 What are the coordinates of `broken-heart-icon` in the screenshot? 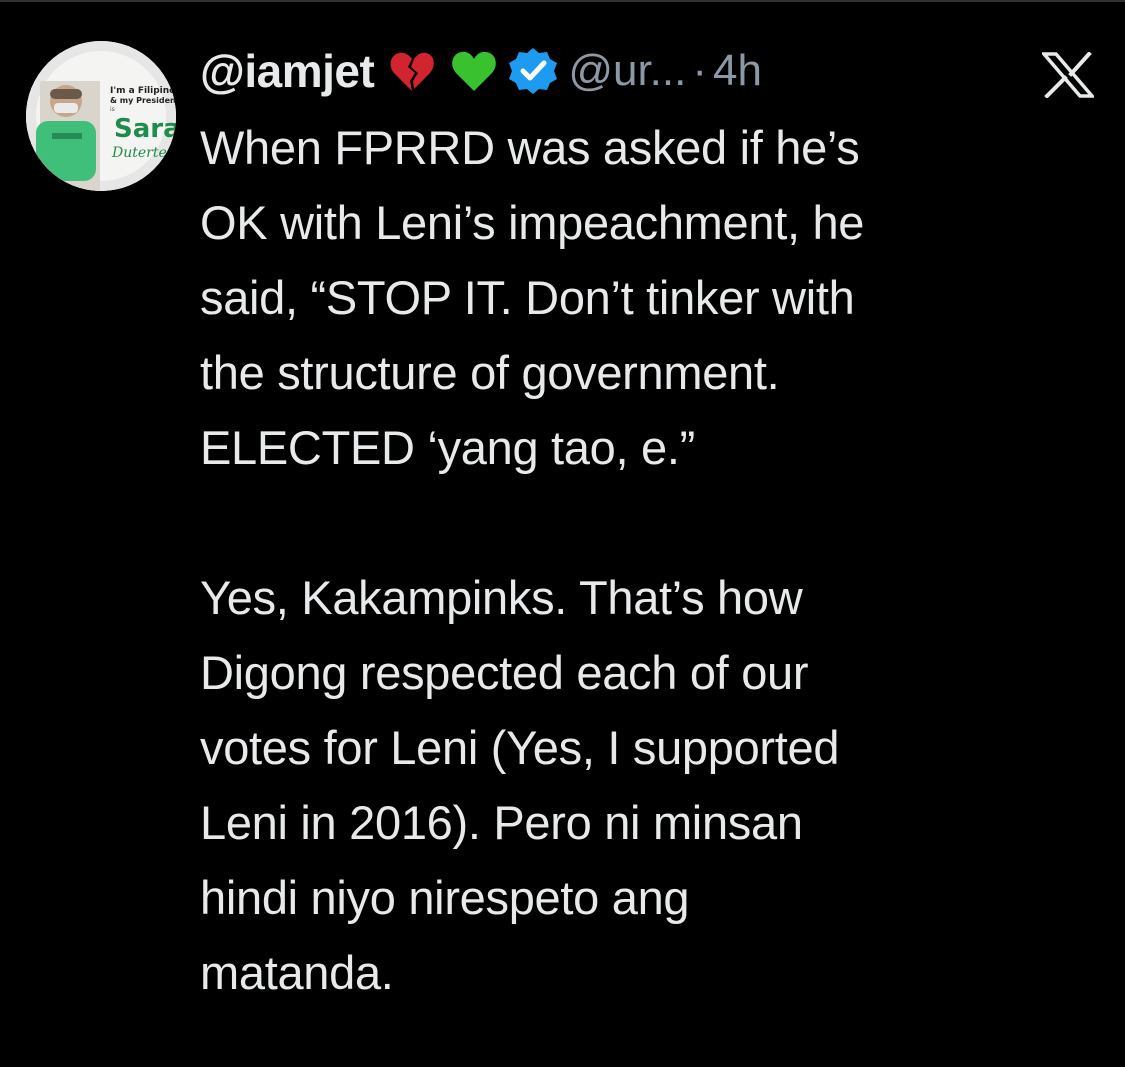 It's located at (412, 71).